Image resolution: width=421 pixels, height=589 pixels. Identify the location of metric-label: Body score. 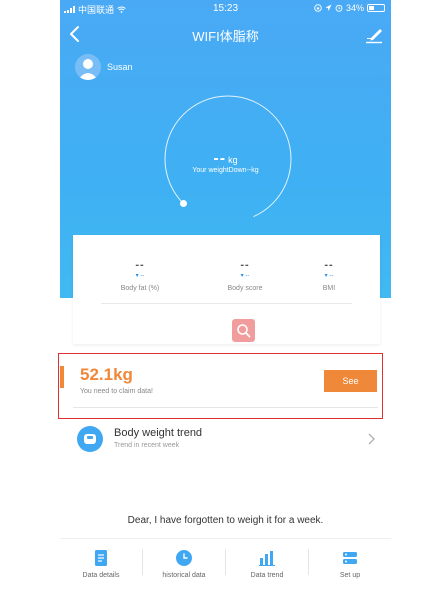
(245, 288).